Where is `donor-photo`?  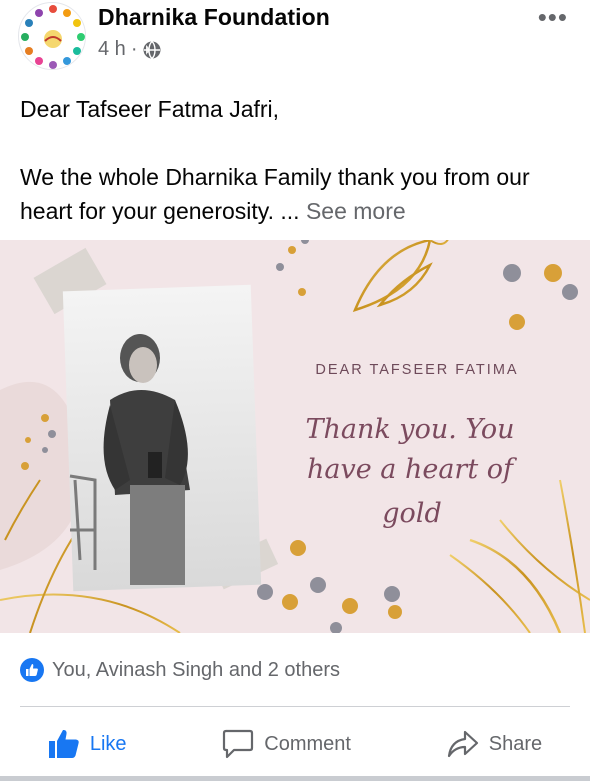
donor-photo is located at coordinates (162, 438).